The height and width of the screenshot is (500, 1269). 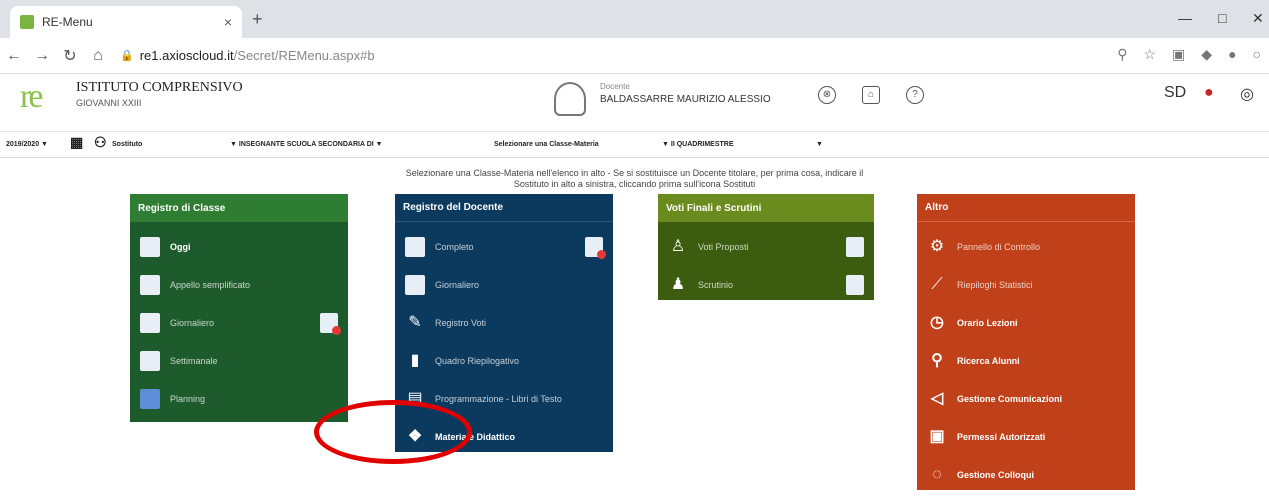 What do you see at coordinates (127, 144) in the screenshot?
I see `substitute-label: Sostituto` at bounding box center [127, 144].